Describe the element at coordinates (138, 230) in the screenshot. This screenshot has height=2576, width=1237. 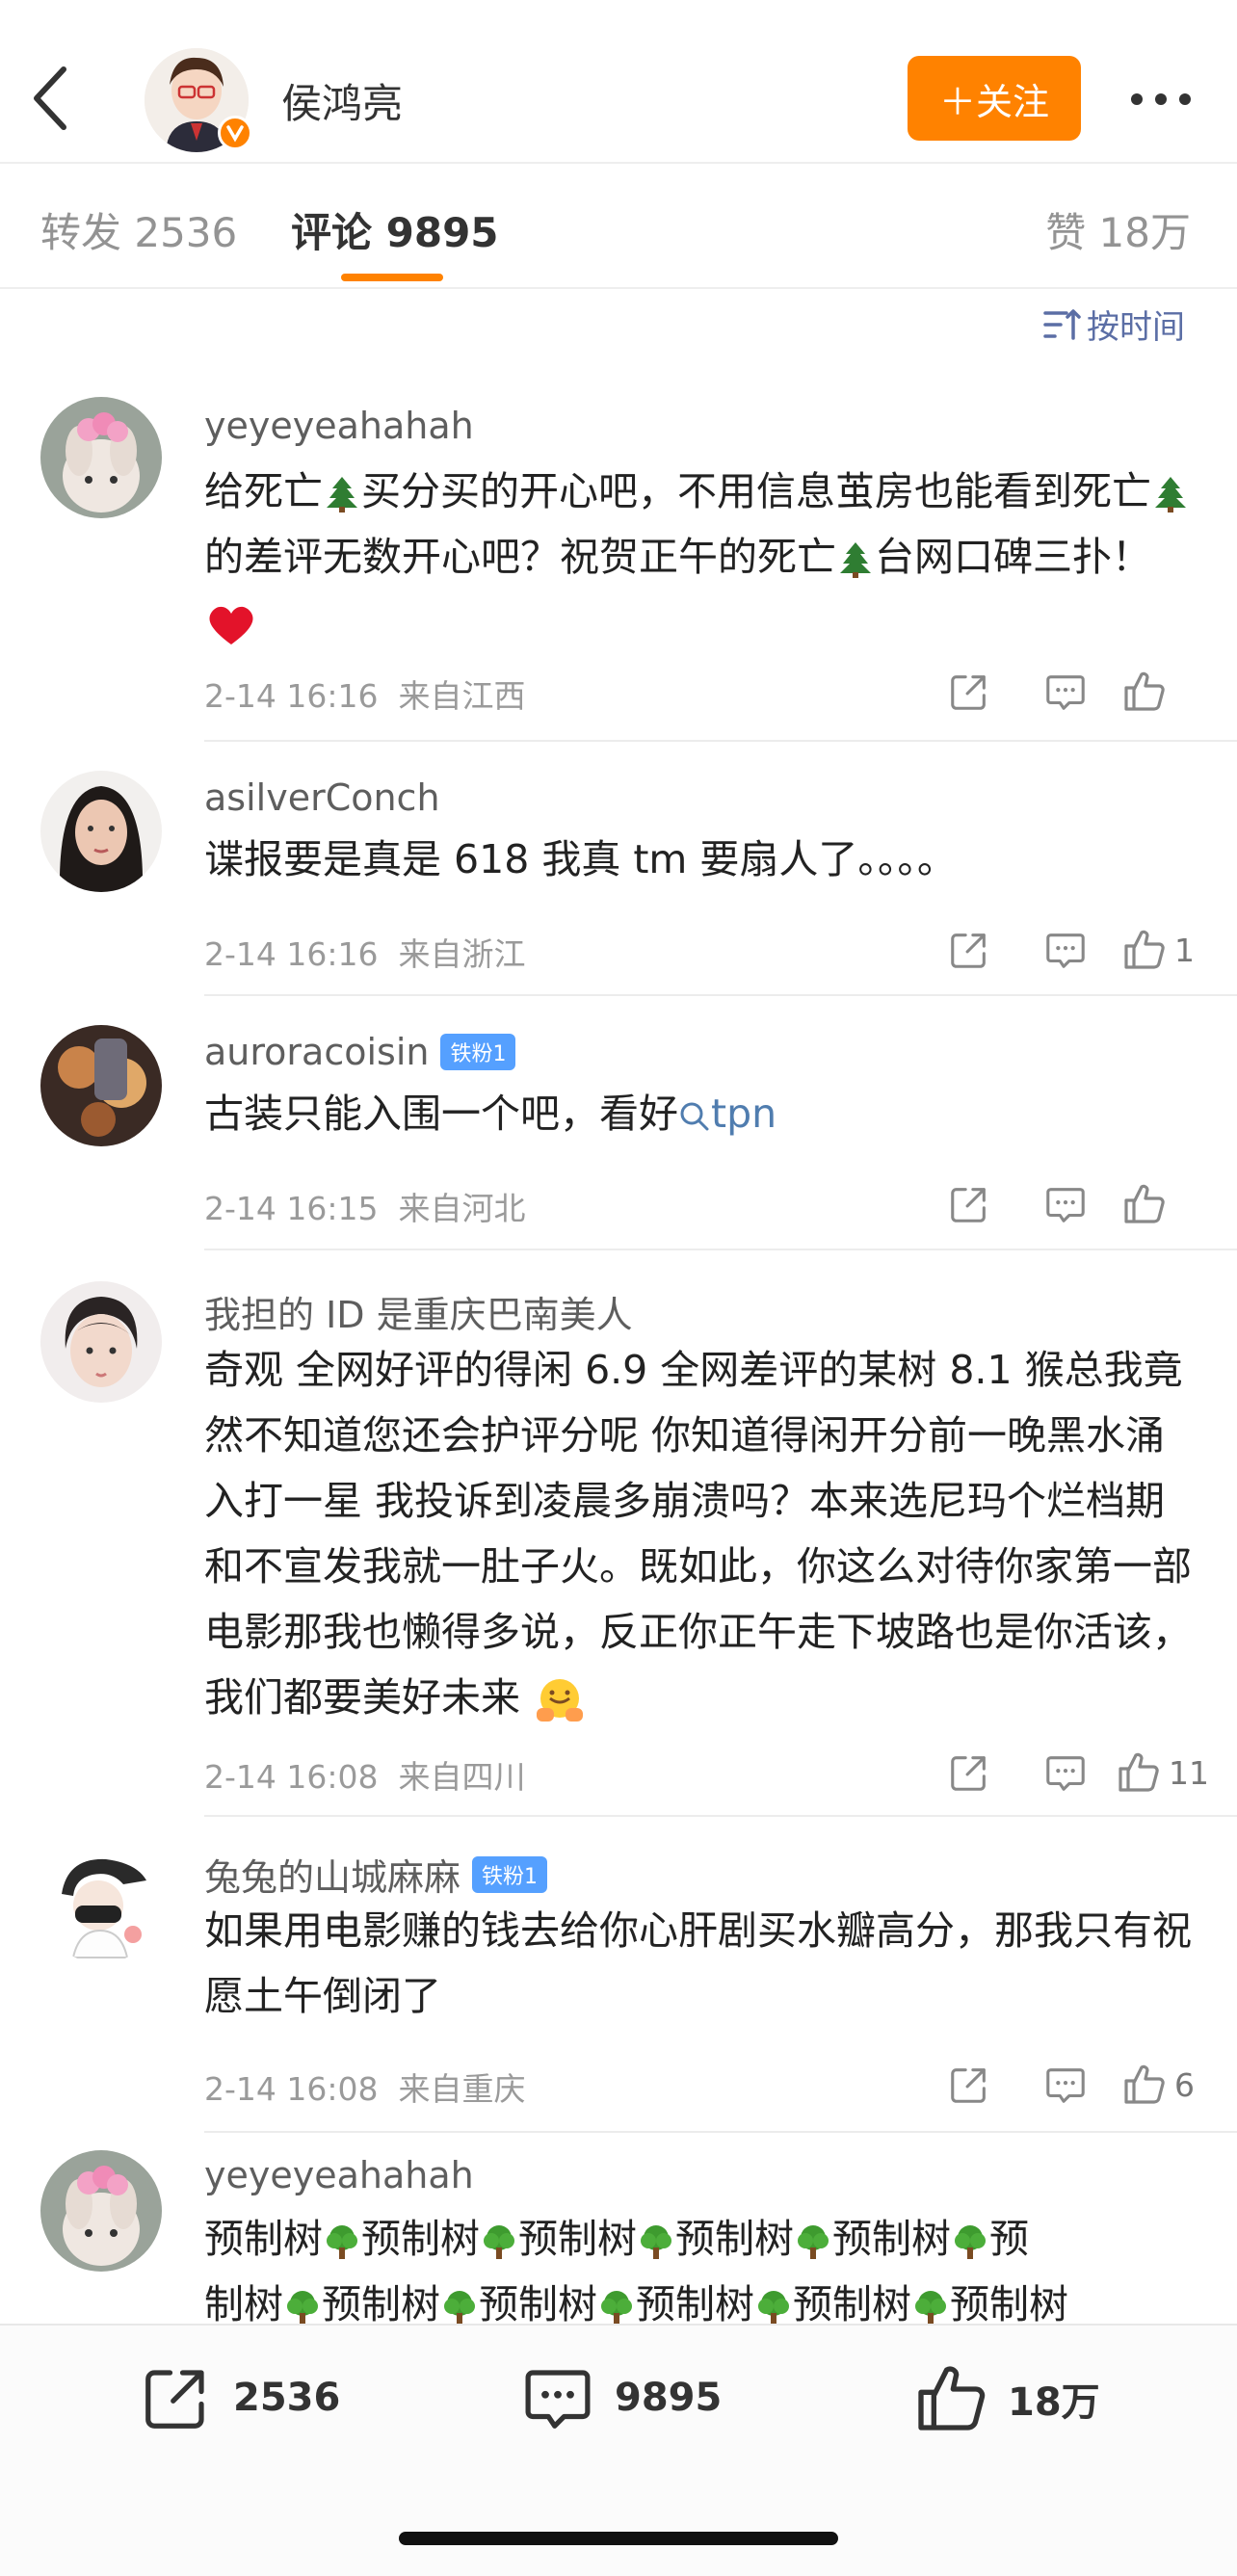
I see `tab-repost: 转发 2536` at that location.